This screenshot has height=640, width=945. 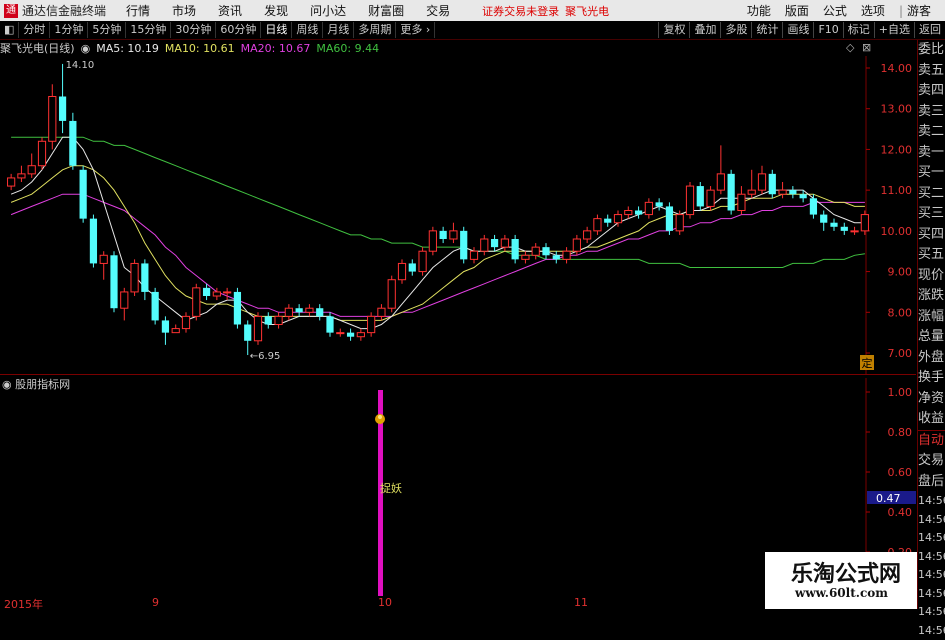 What do you see at coordinates (193, 30) in the screenshot?
I see `period-30min: 30分钟` at bounding box center [193, 30].